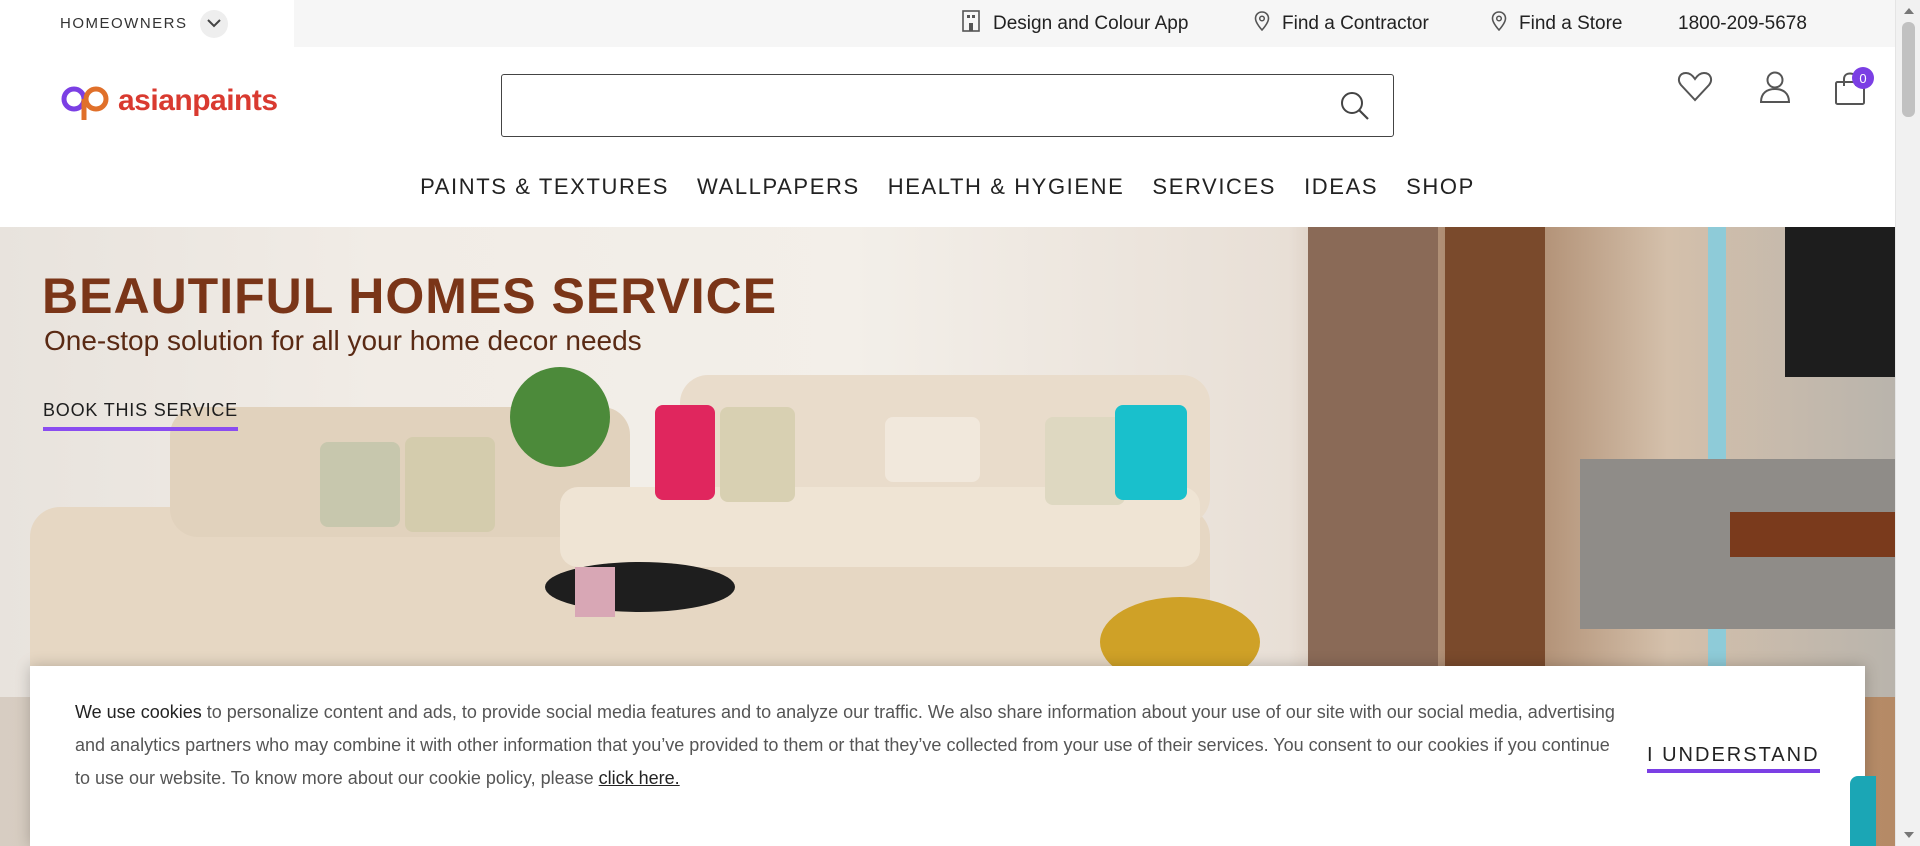 This screenshot has height=846, width=1920. I want to click on find-store-link: Find a Store, so click(1557, 23).